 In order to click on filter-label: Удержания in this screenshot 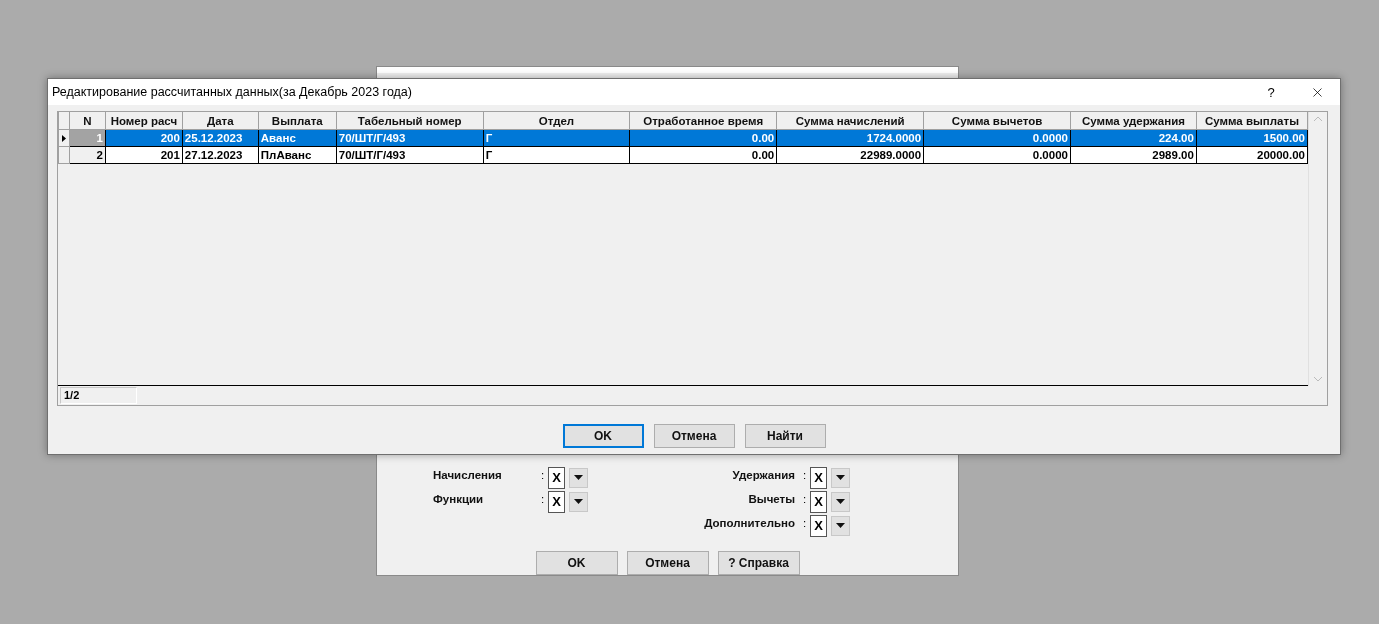, I will do `click(763, 474)`.